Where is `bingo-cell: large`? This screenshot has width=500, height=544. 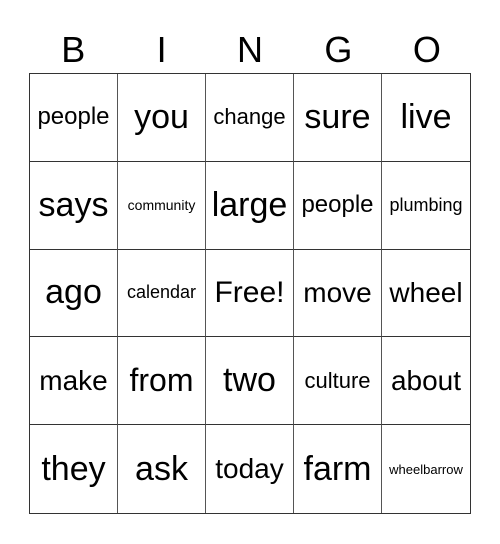 bingo-cell: large is located at coordinates (250, 205).